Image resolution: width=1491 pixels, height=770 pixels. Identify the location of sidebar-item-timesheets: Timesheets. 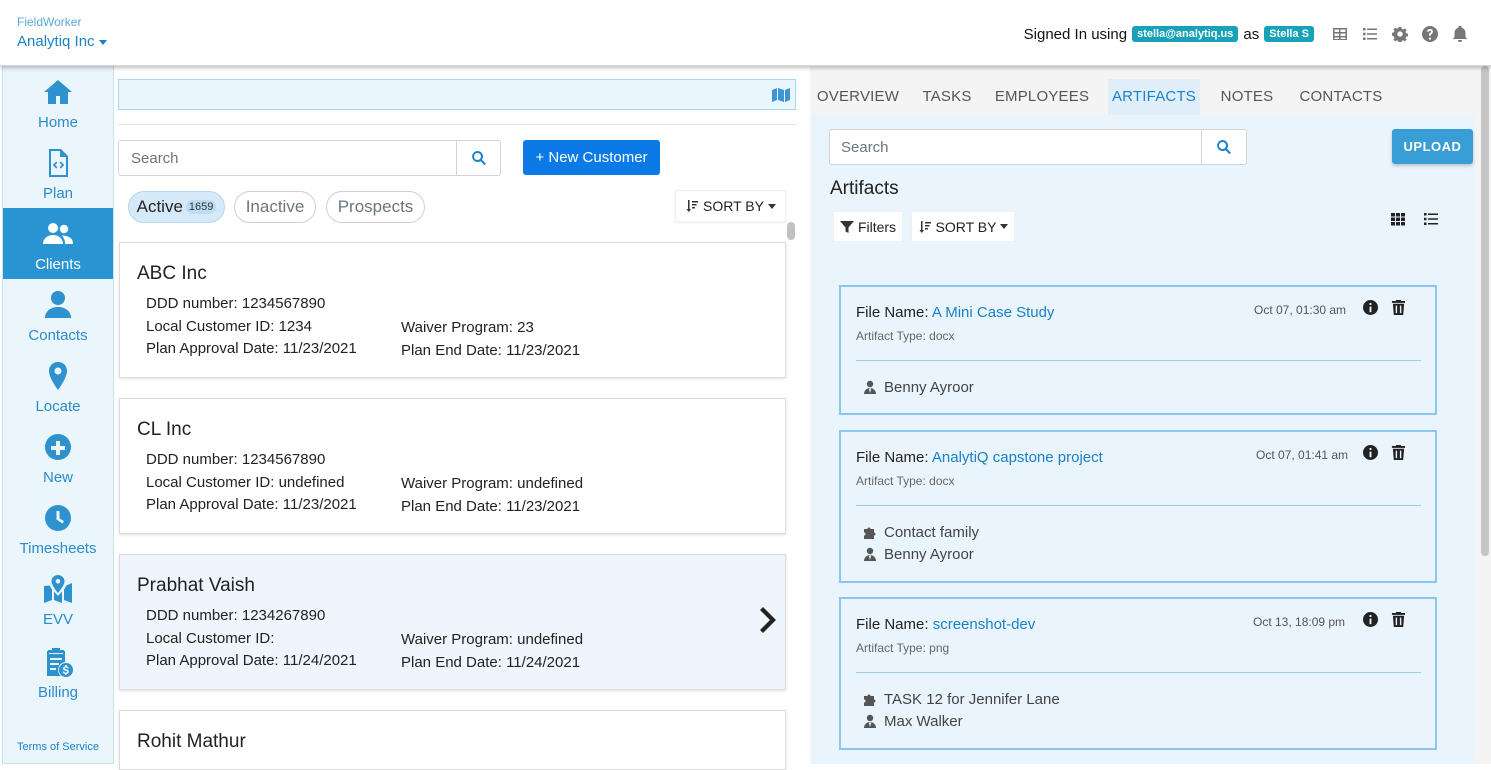
(58, 527).